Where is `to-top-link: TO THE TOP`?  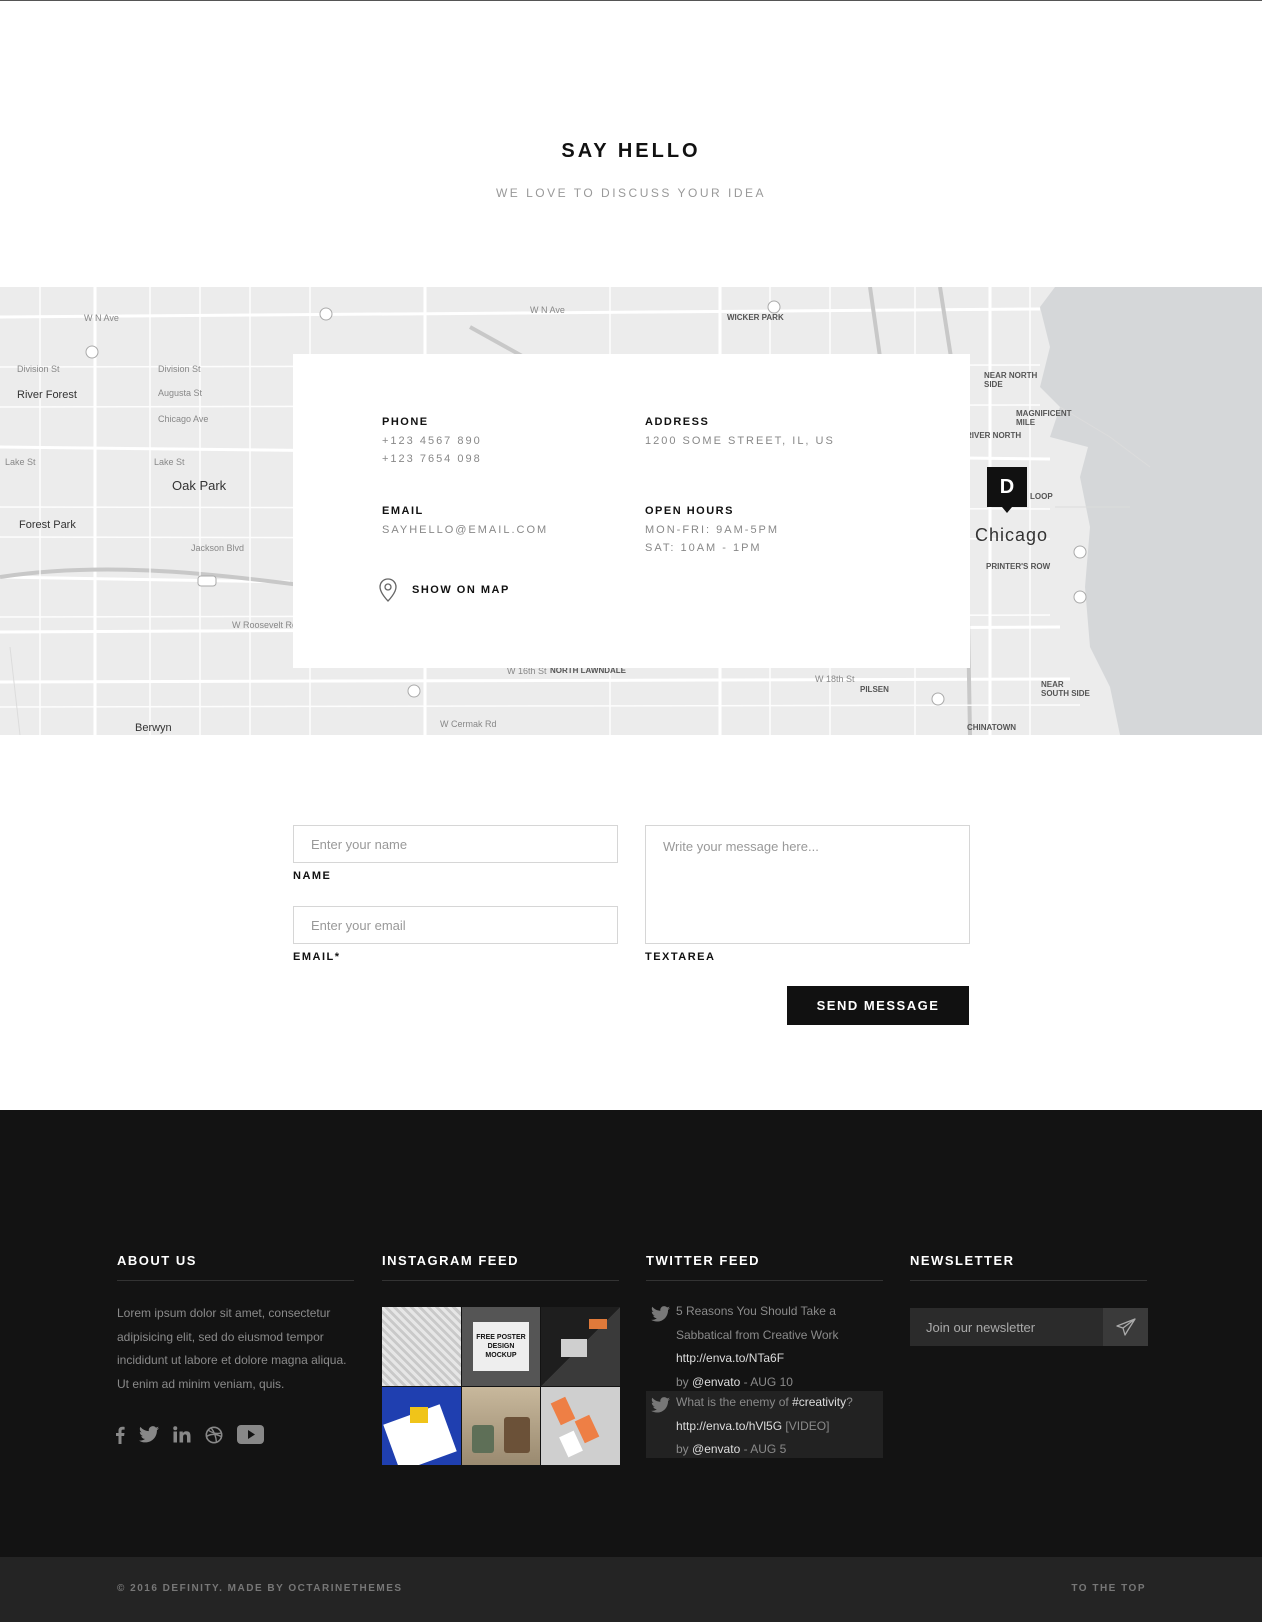 to-top-link: TO THE TOP is located at coordinates (1108, 1588).